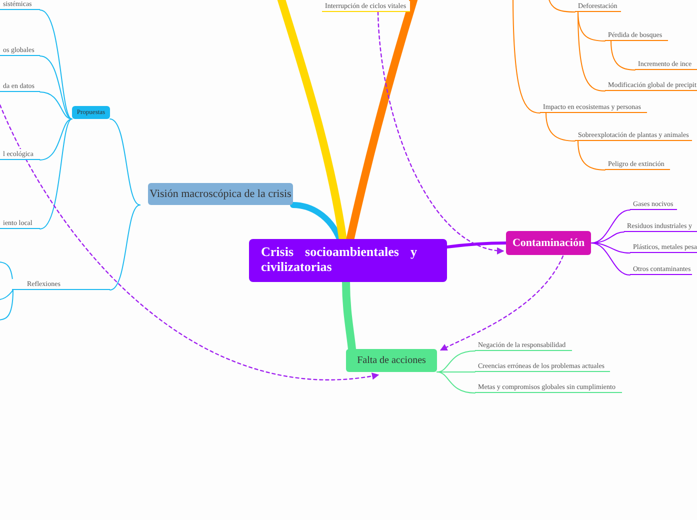 This screenshot has height=520, width=697. What do you see at coordinates (391, 360) in the screenshot?
I see `topic-box: Falta de acciones` at bounding box center [391, 360].